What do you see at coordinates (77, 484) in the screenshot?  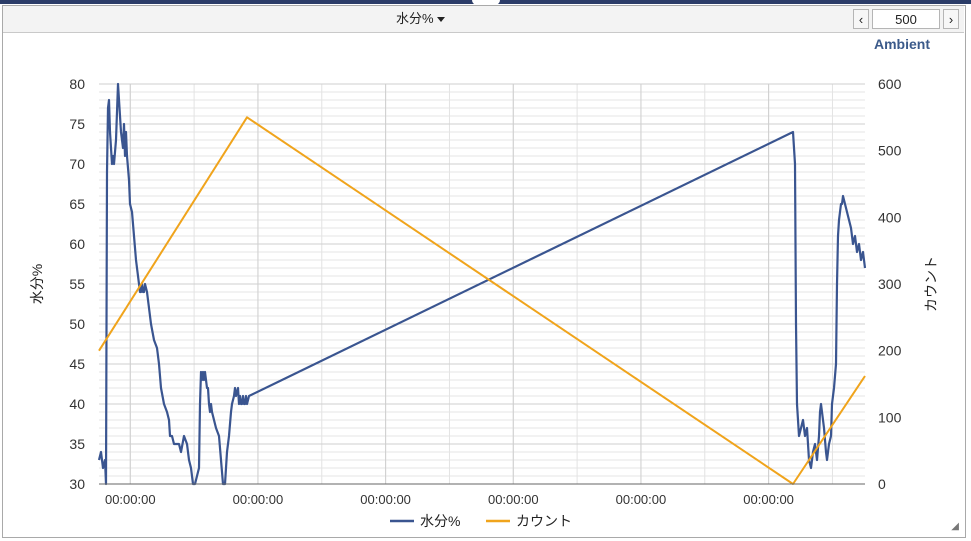 I see `y-left-tick-label: 30` at bounding box center [77, 484].